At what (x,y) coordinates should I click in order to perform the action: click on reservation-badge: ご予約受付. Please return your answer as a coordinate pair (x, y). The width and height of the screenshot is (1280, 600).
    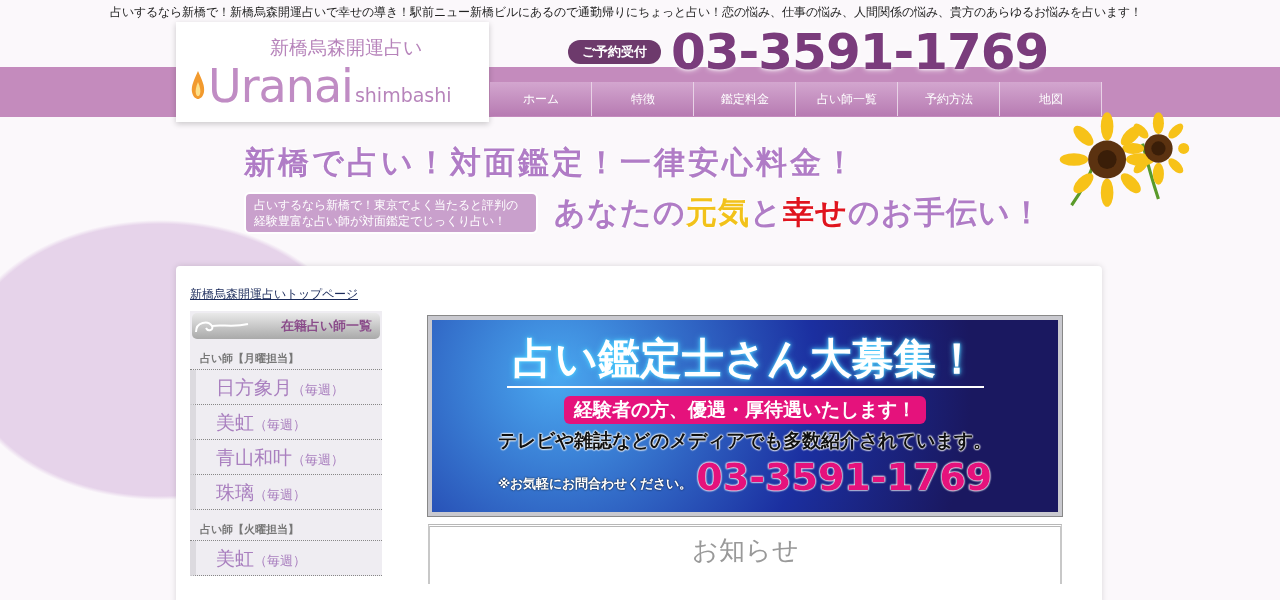
    Looking at the image, I should click on (614, 52).